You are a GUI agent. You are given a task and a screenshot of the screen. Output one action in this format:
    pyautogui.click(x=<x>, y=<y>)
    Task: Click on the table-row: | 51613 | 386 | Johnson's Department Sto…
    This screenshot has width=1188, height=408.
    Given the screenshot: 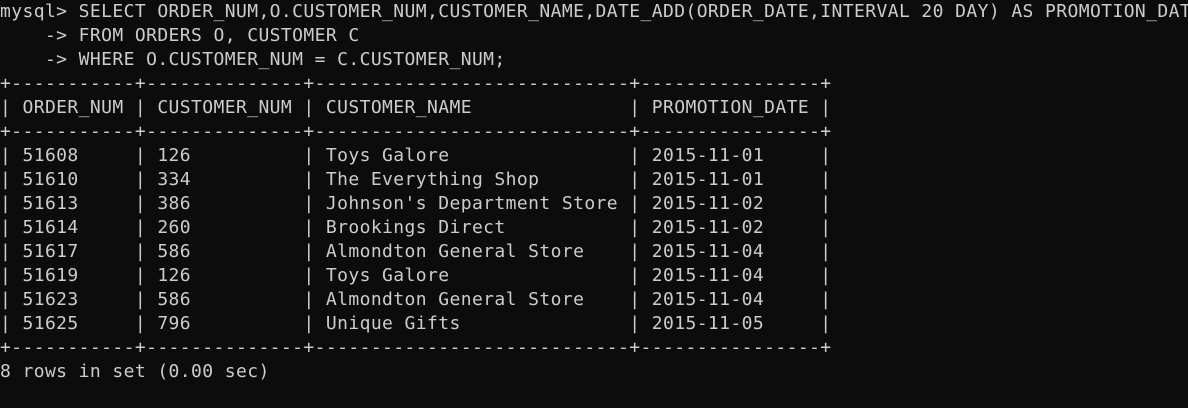 What is the action you would take?
    pyautogui.click(x=416, y=203)
    